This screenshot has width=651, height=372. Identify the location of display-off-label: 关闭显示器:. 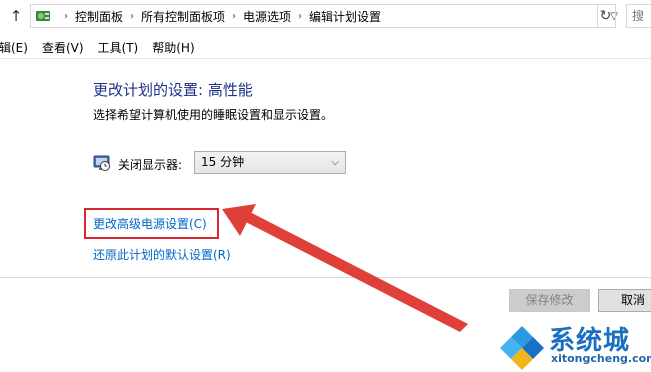
(150, 165).